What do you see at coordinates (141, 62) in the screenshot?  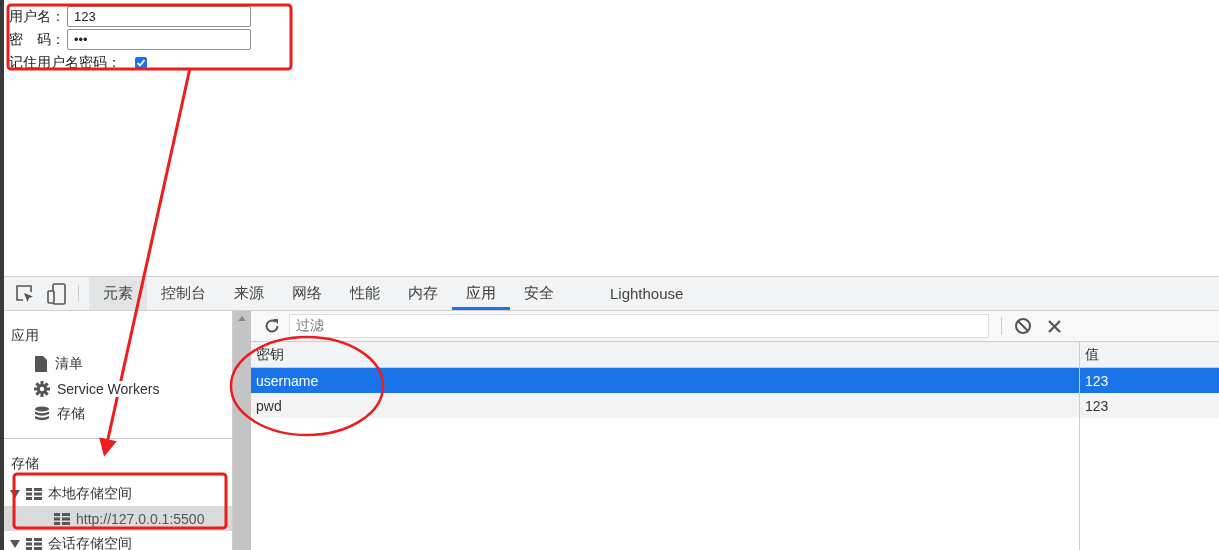 I see `checkbox` at bounding box center [141, 62].